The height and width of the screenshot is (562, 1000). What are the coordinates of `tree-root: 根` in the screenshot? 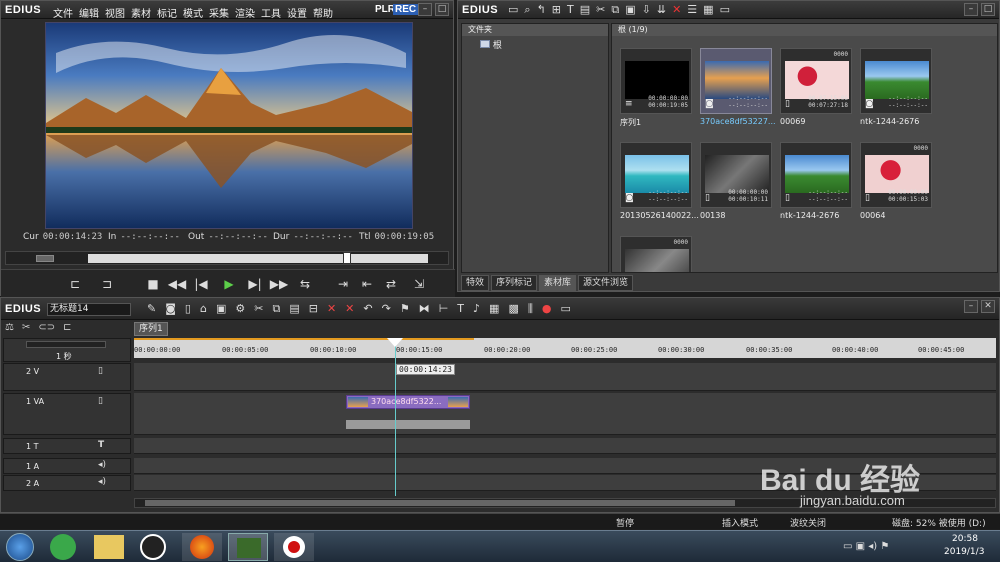 It's located at (491, 44).